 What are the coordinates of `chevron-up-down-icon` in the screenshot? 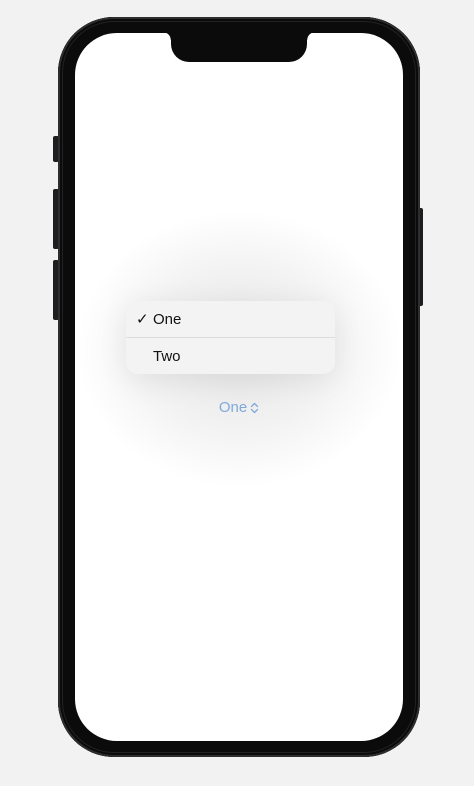 It's located at (255, 408).